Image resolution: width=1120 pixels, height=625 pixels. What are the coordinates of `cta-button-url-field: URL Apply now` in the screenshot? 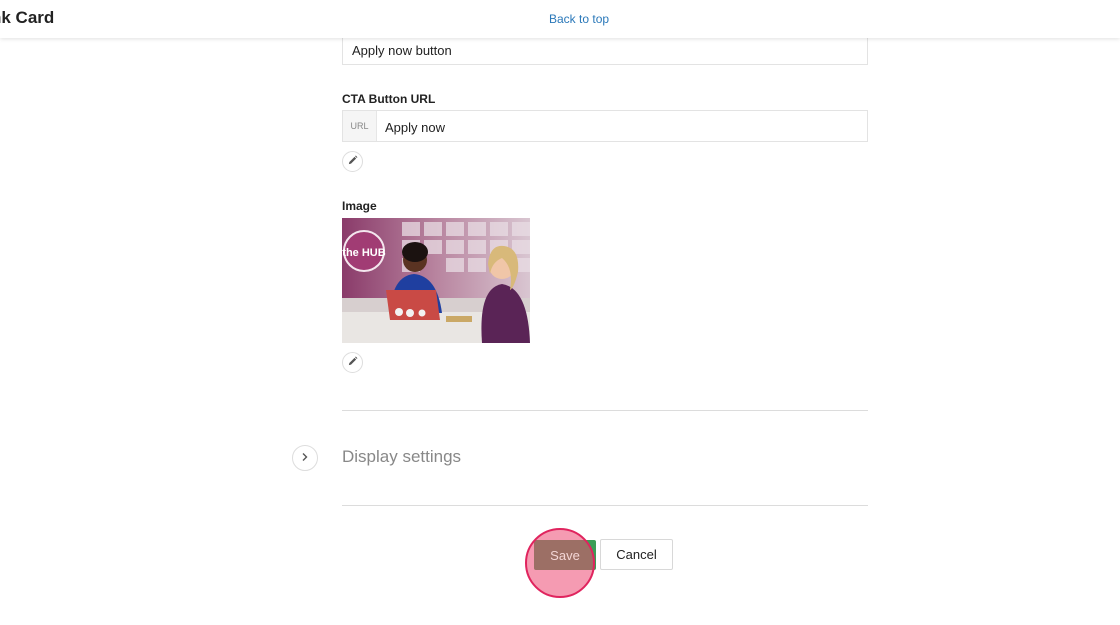 It's located at (605, 126).